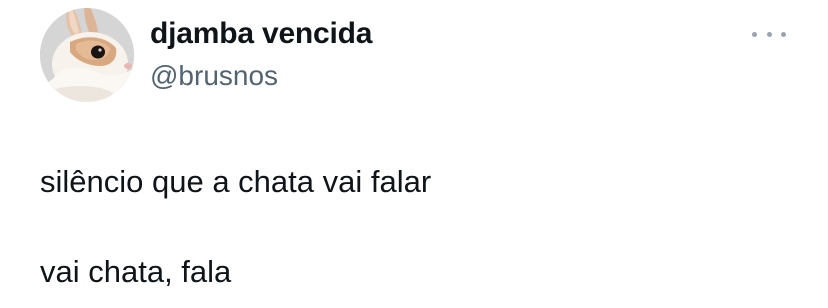 Image resolution: width=828 pixels, height=308 pixels. What do you see at coordinates (136, 271) in the screenshot?
I see `tweet-text-line: vai chata, fala` at bounding box center [136, 271].